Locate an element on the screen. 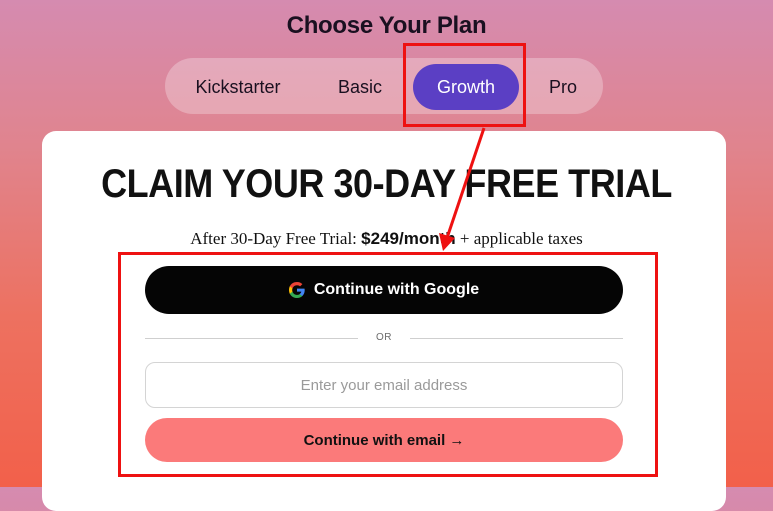 The image size is (773, 511). tab-pro: Pro is located at coordinates (563, 87).